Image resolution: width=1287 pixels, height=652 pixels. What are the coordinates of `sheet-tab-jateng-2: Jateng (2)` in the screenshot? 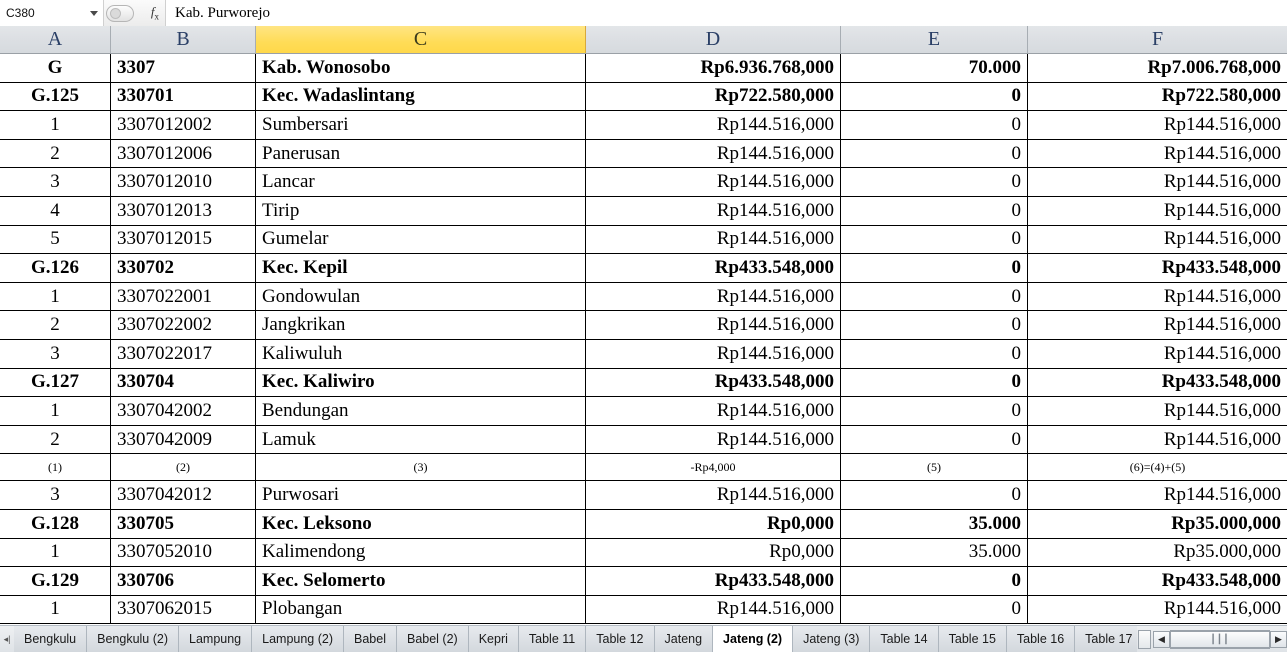 It's located at (753, 639).